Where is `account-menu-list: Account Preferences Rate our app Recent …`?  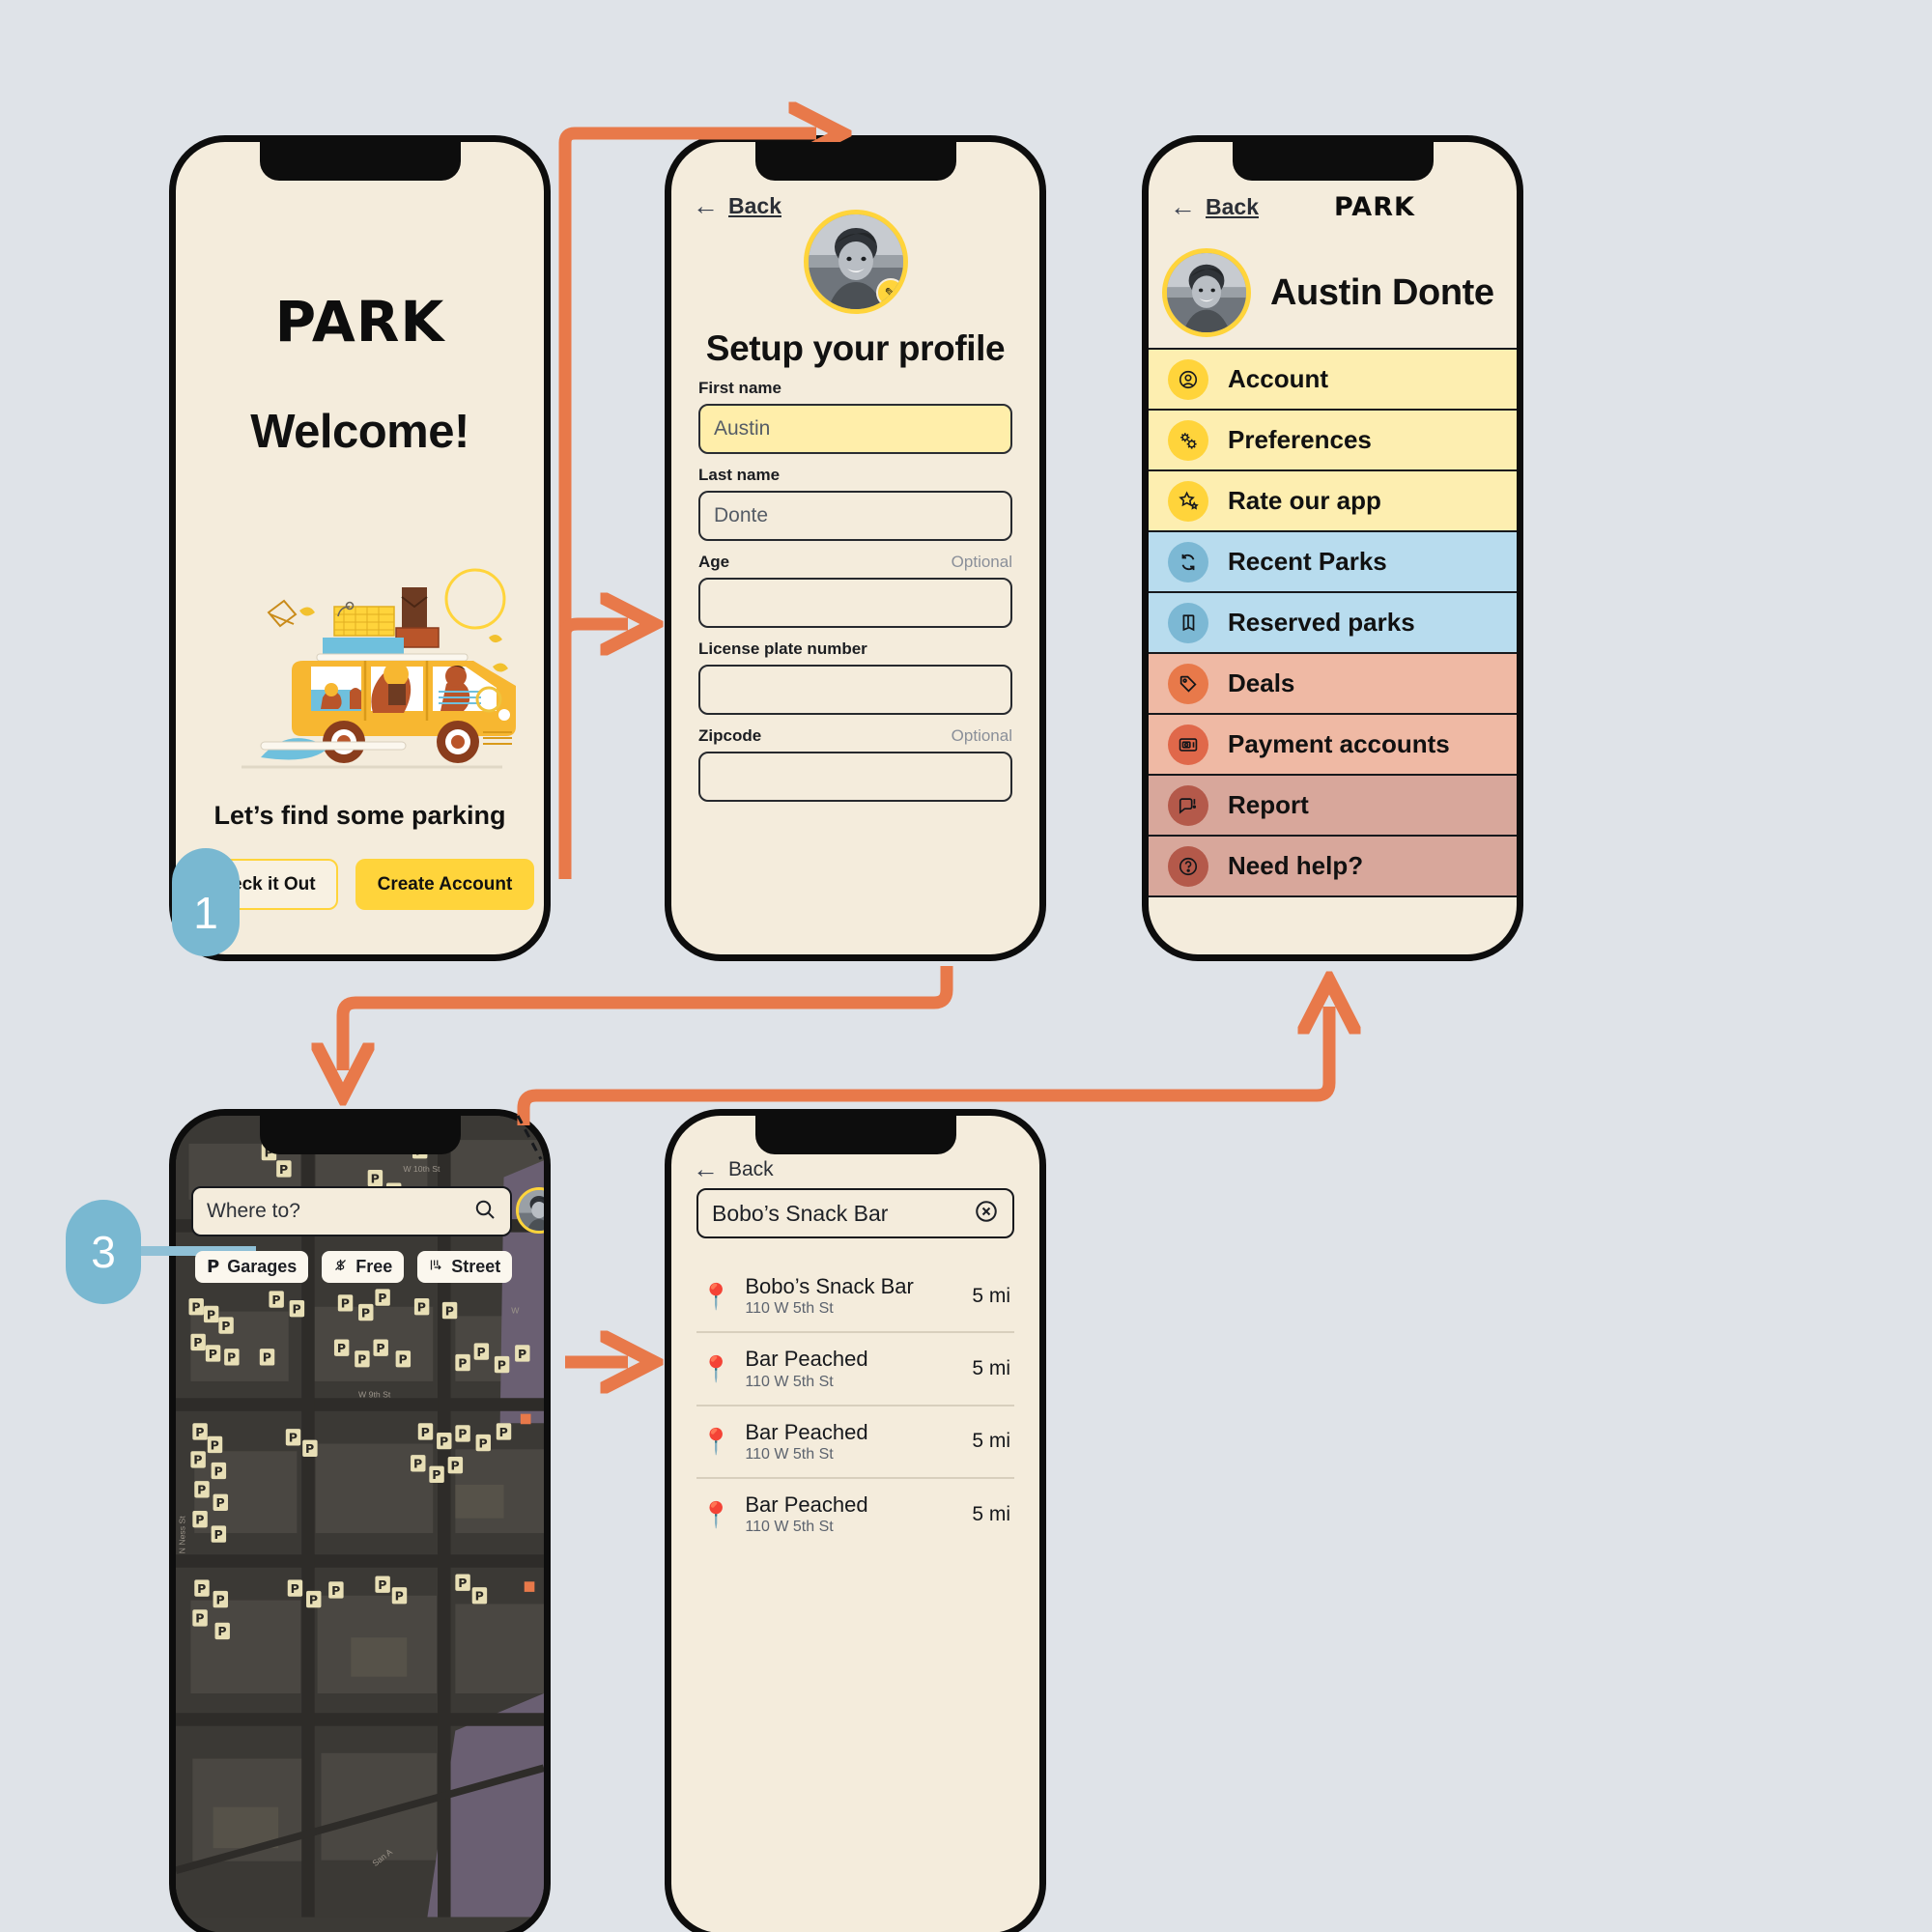
account-menu-list: Account Preferences Rate our app Recent … is located at coordinates (1333, 622).